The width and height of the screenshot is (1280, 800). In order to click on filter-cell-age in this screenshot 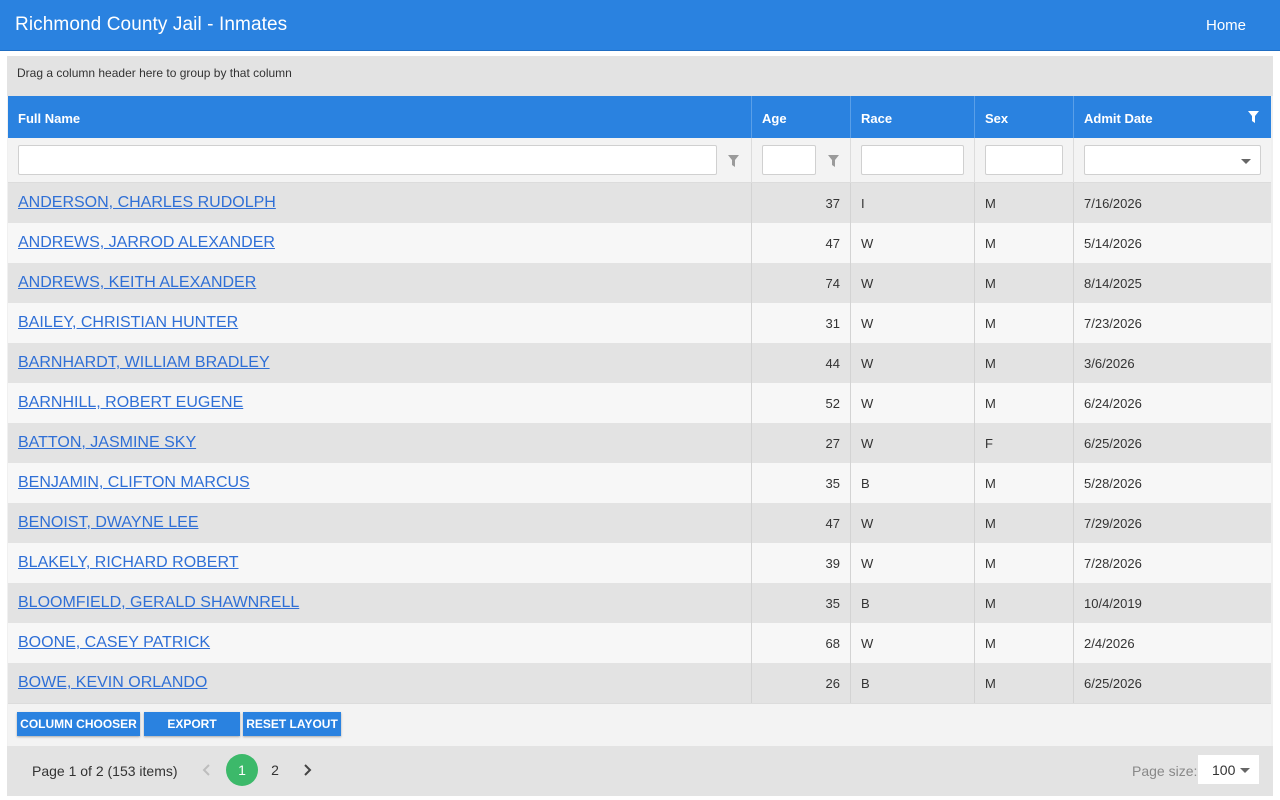, I will do `click(801, 160)`.